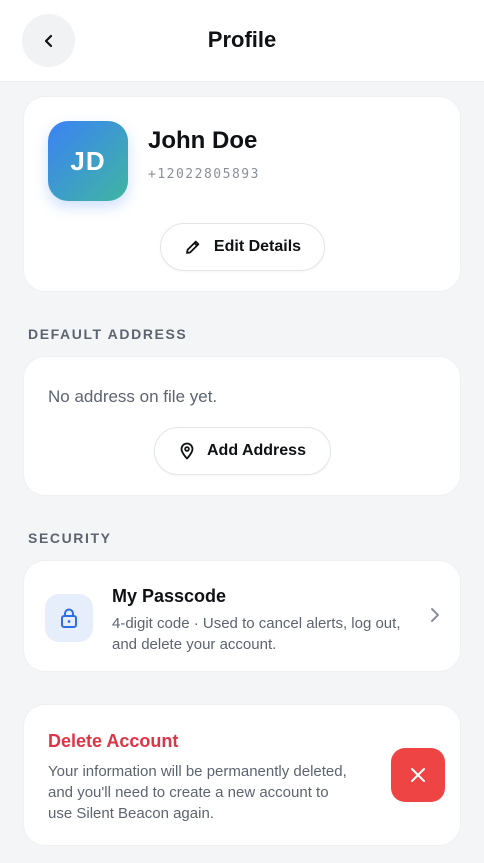  I want to click on top-bar: Profile, so click(242, 41).